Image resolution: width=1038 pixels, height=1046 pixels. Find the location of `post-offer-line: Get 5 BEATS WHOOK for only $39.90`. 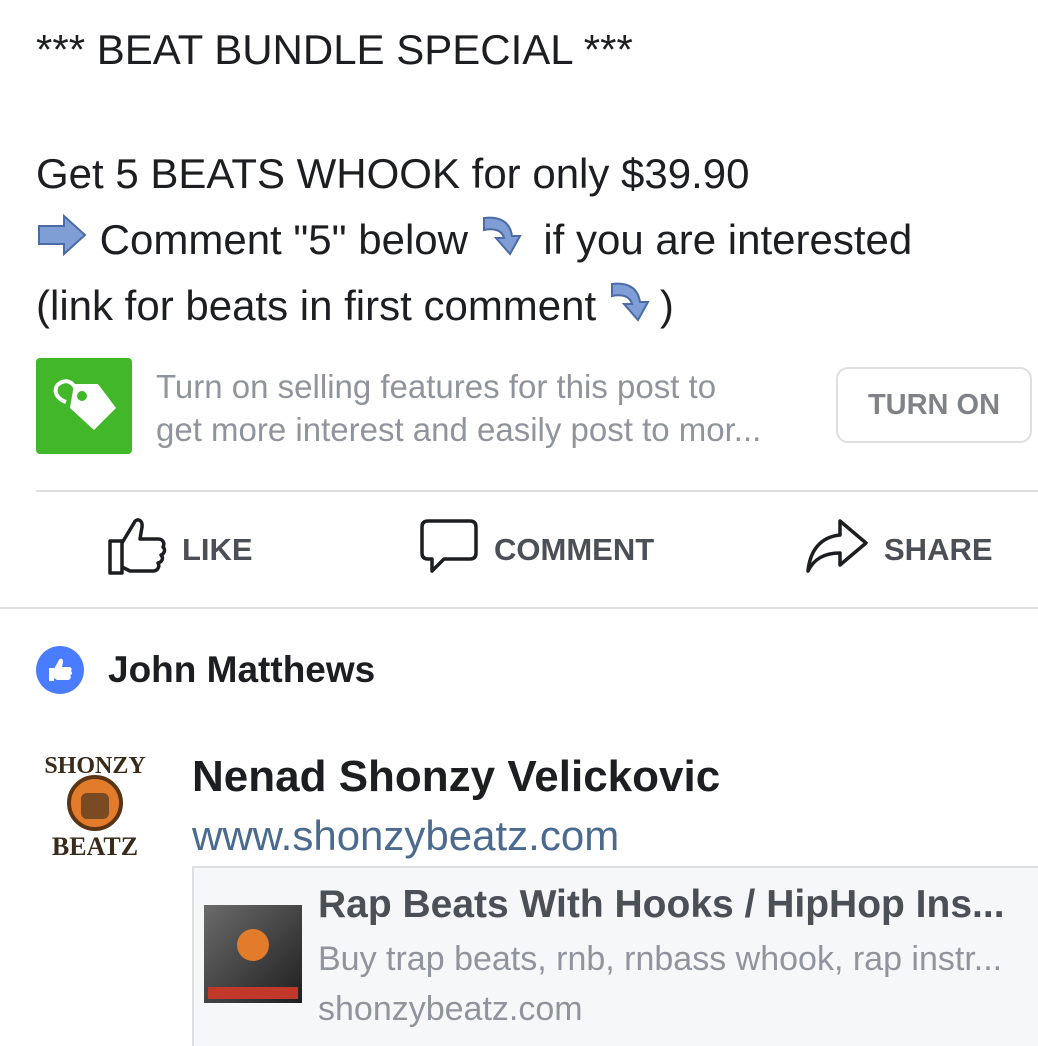

post-offer-line: Get 5 BEATS WHOOK for only $39.90 is located at coordinates (393, 173).